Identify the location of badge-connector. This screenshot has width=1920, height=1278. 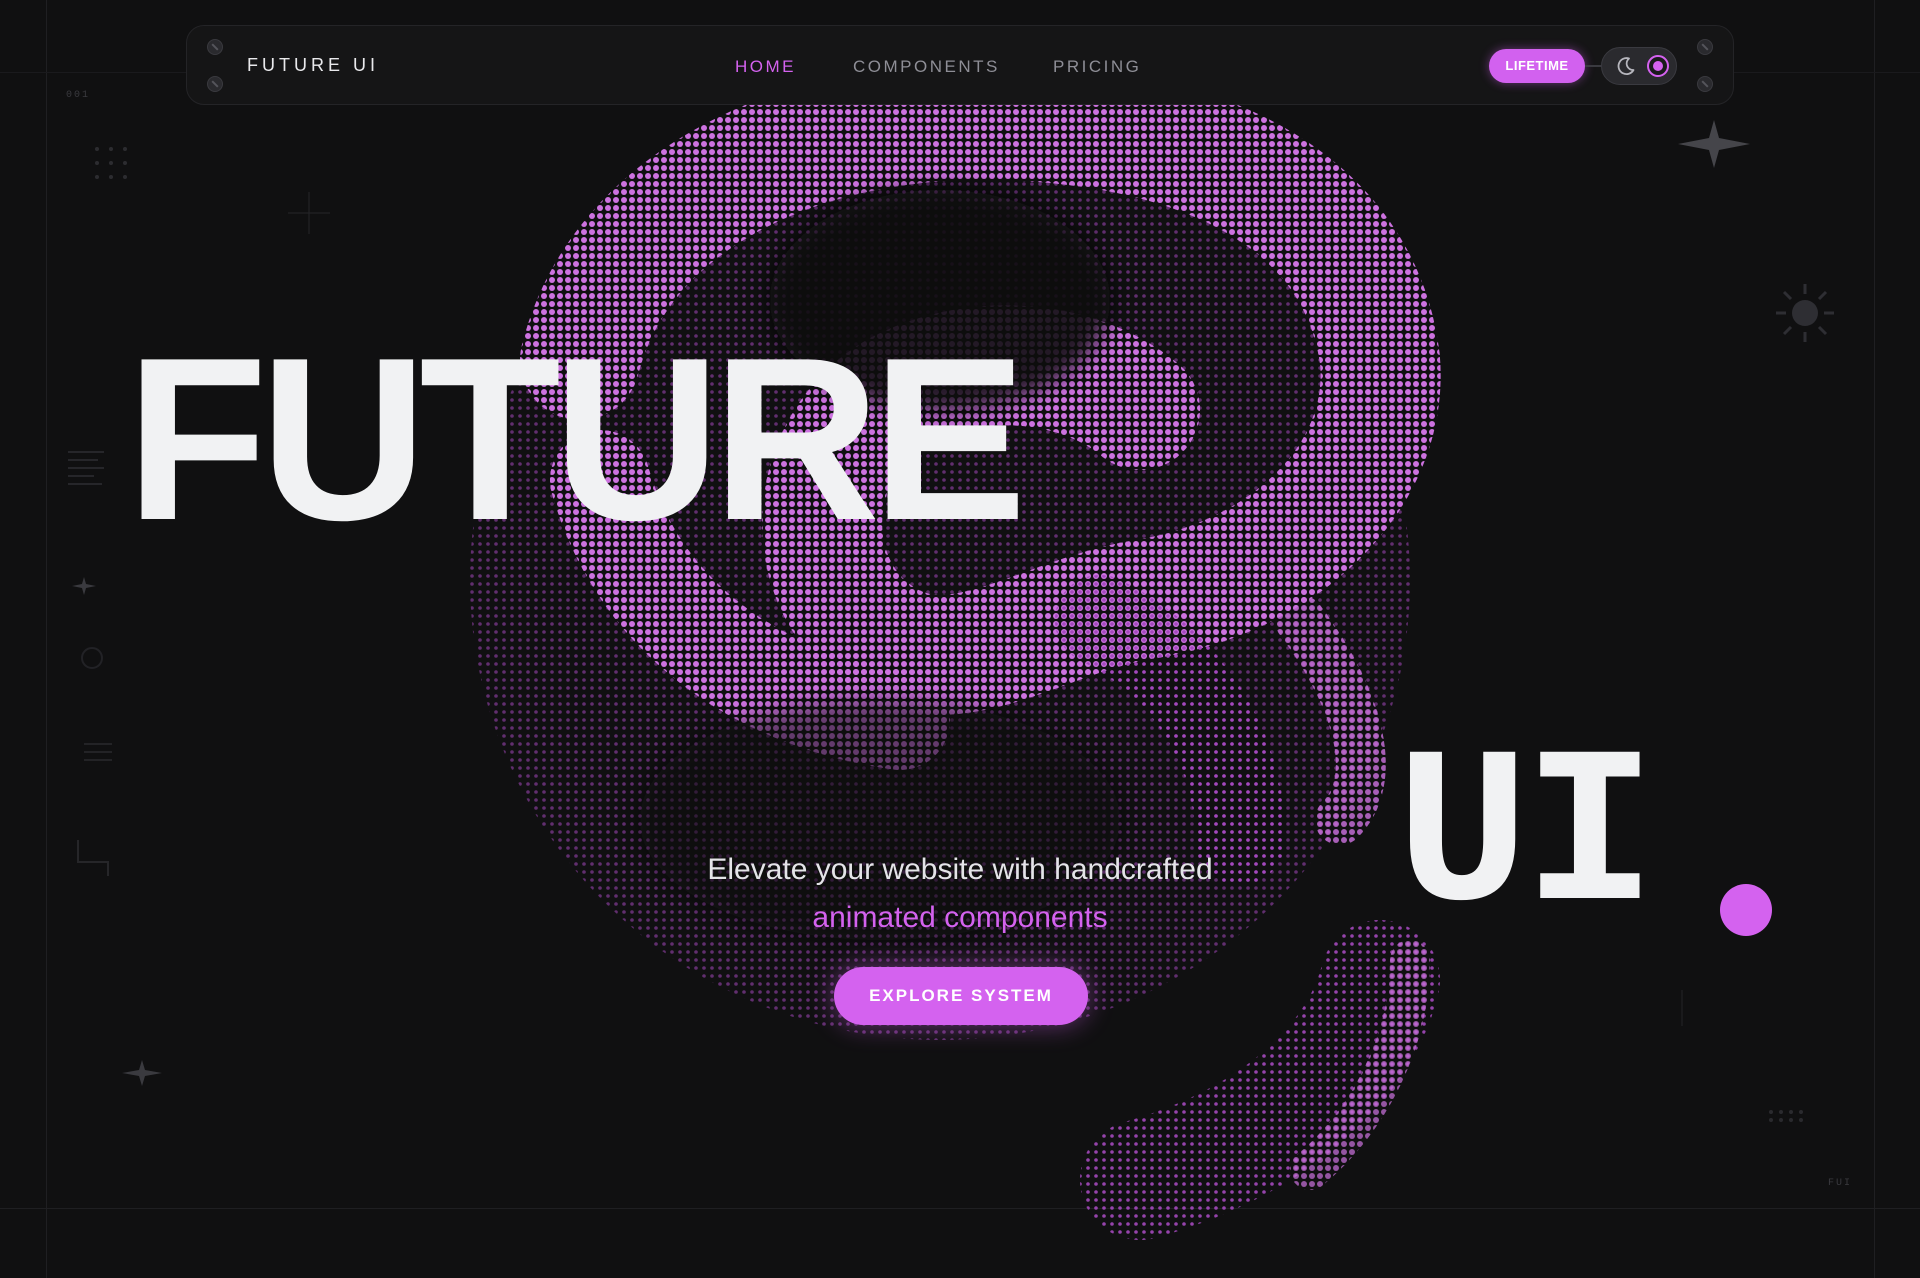
(1593, 66).